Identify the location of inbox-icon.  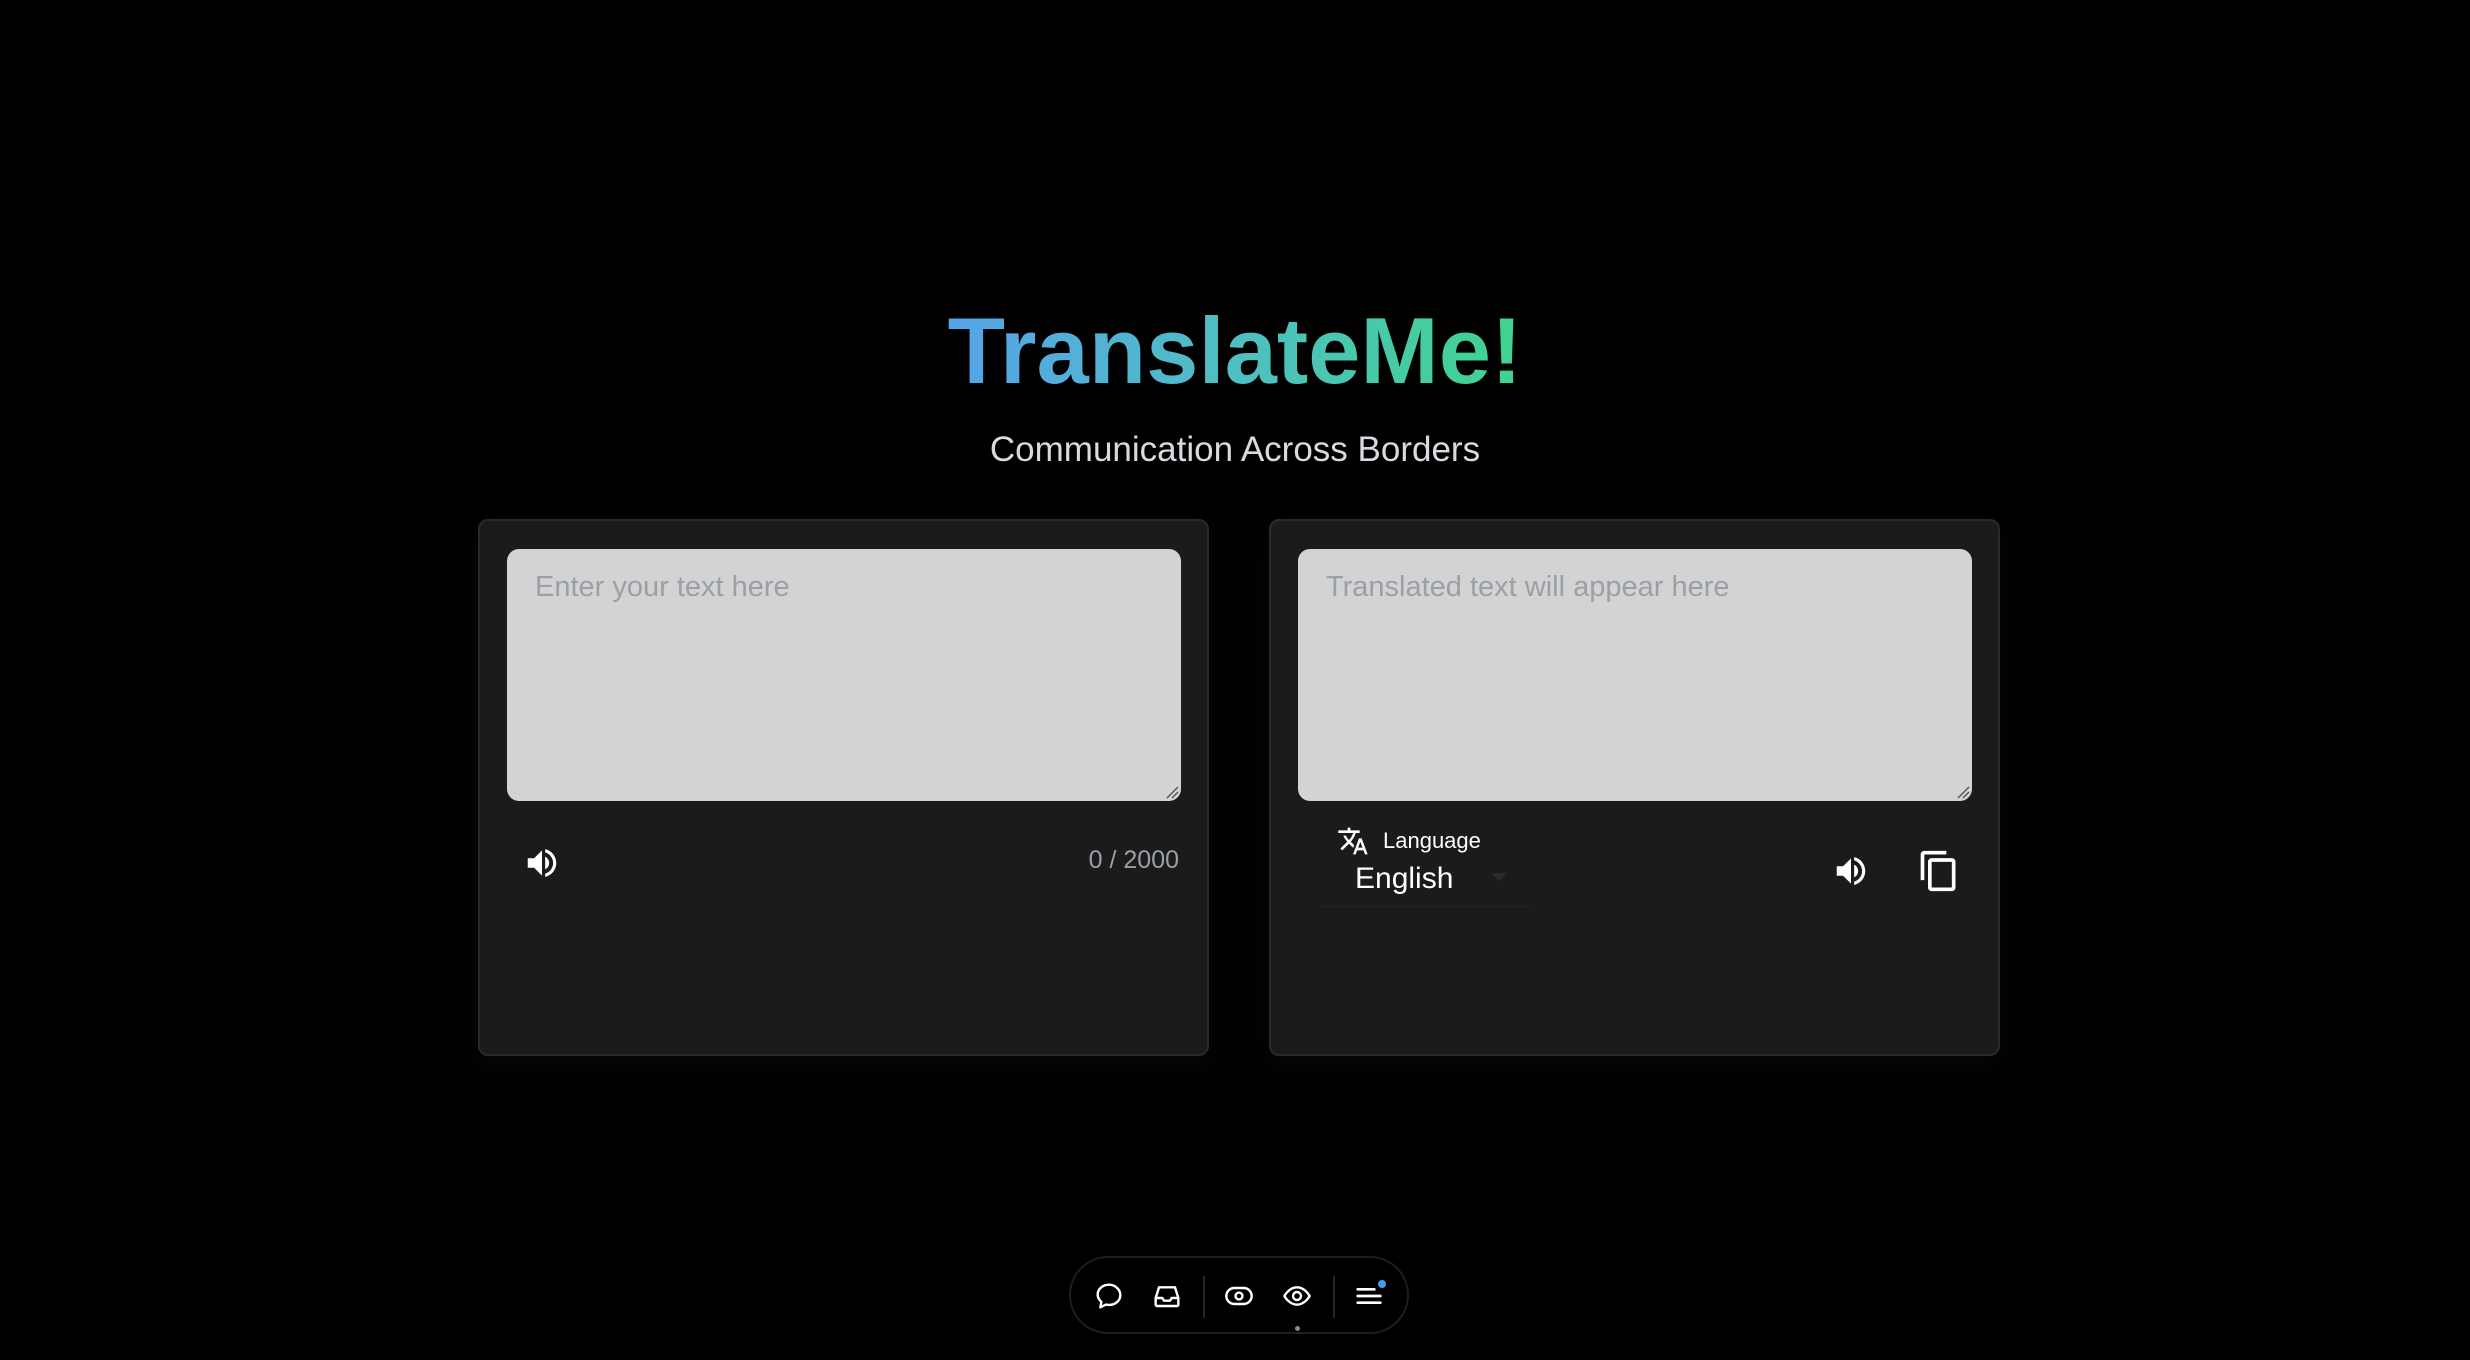
(1167, 1297).